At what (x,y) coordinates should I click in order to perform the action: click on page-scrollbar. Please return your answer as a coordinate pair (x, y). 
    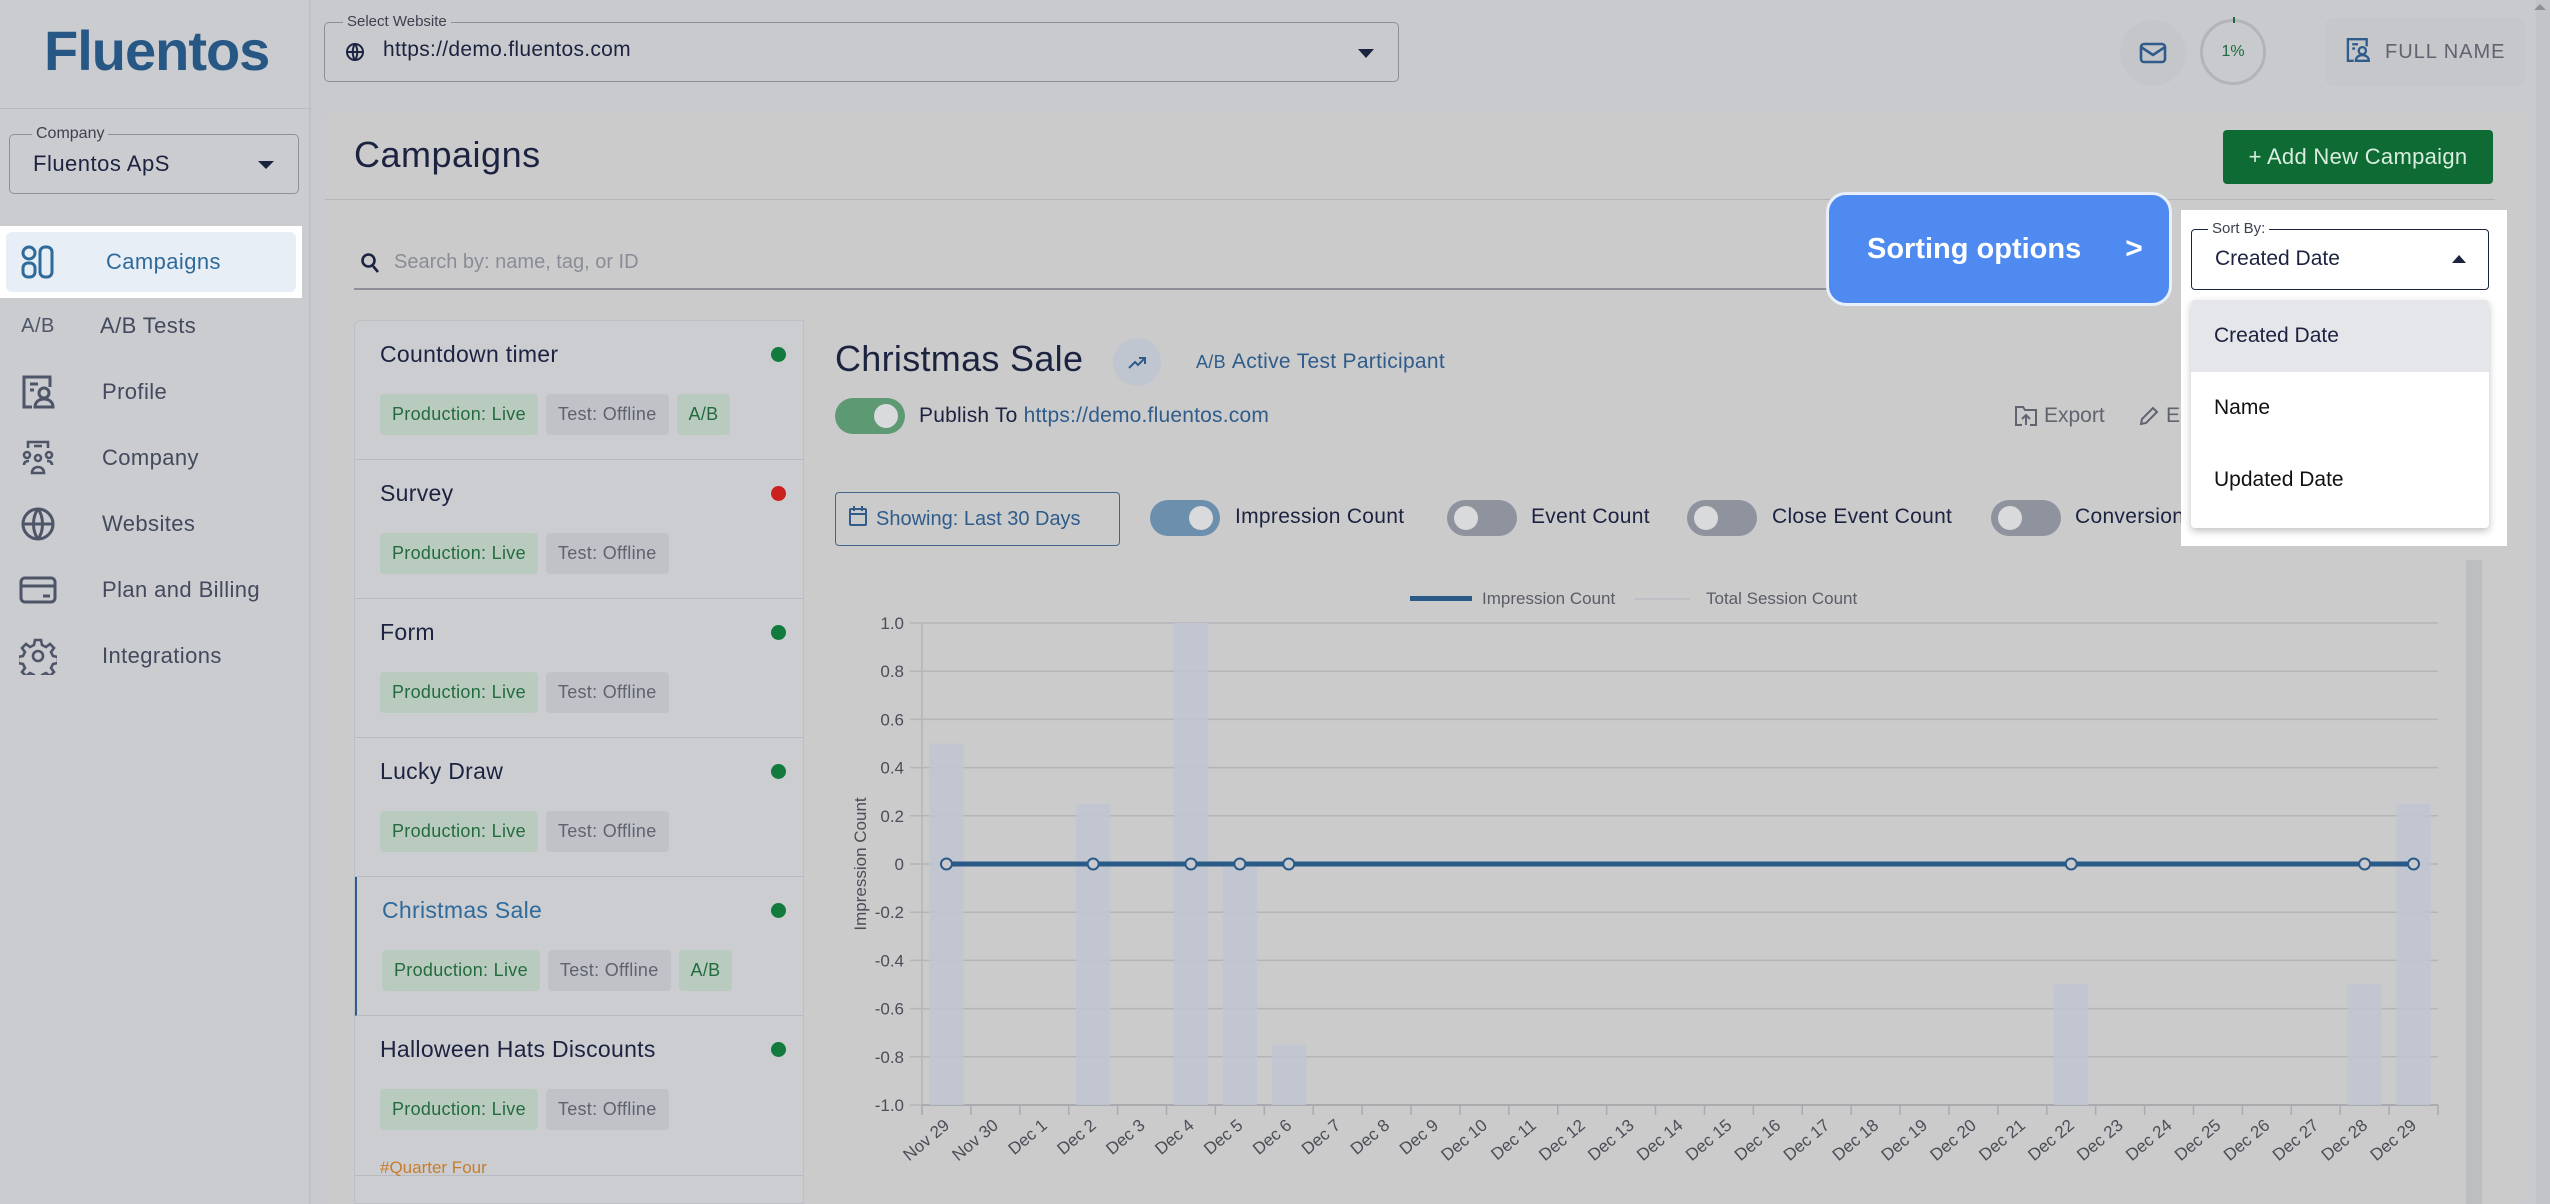
    Looking at the image, I should click on (2543, 602).